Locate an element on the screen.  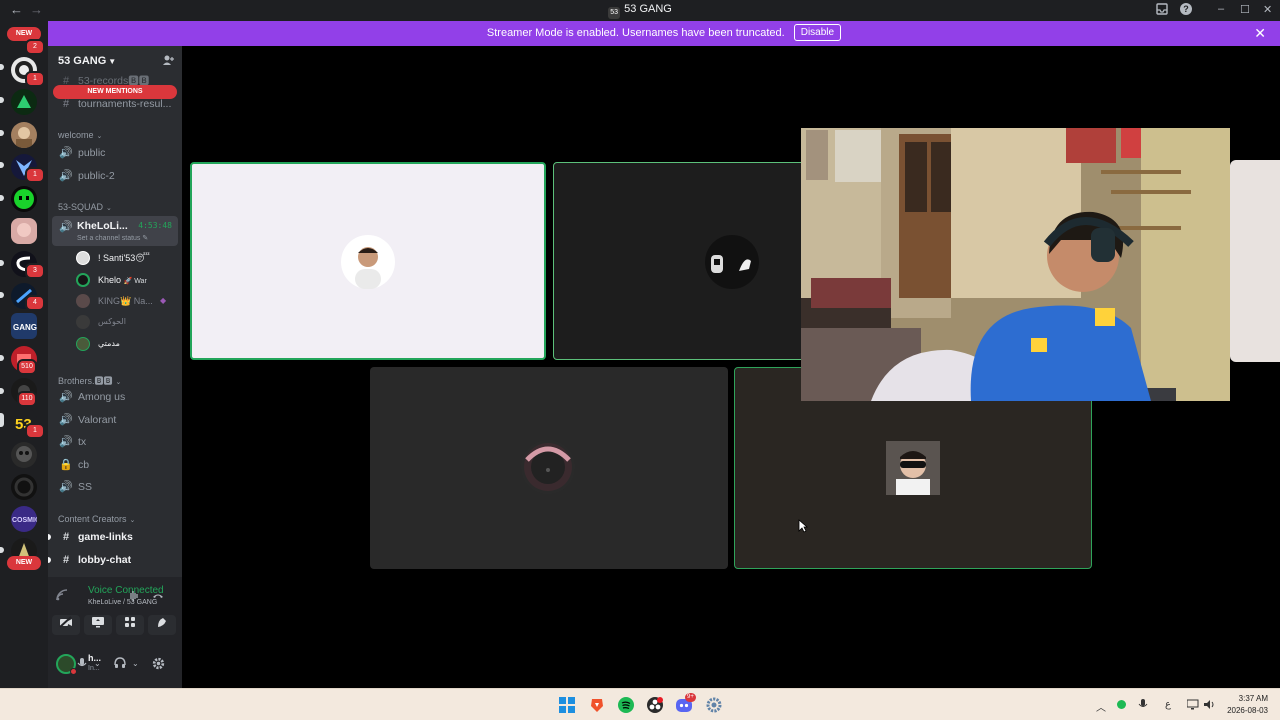
category-brothers: Brothers.🅱🅱 ⌄ is located at coordinates (89, 380).